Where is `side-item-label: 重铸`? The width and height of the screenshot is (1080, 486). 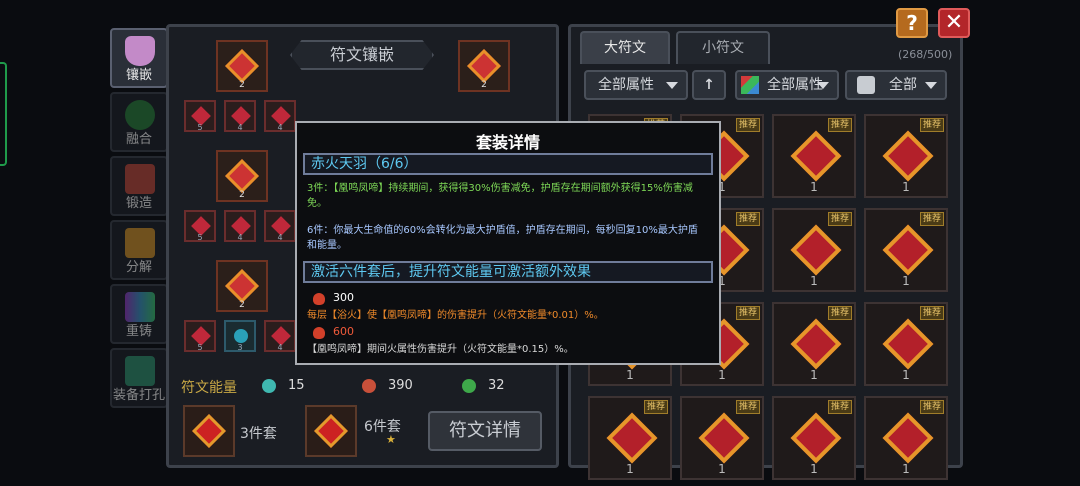 side-item-label: 重铸 is located at coordinates (138, 331).